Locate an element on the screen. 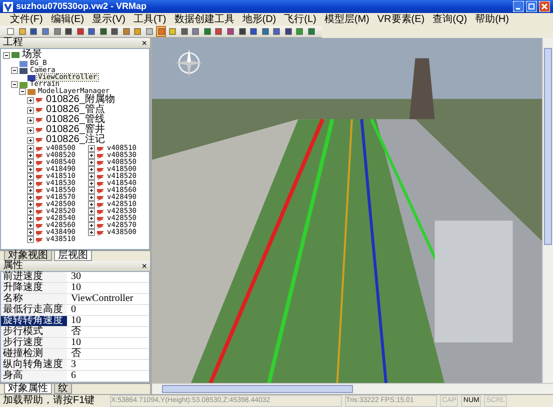 The image size is (553, 407). property-value: 3 is located at coordinates (71, 365).